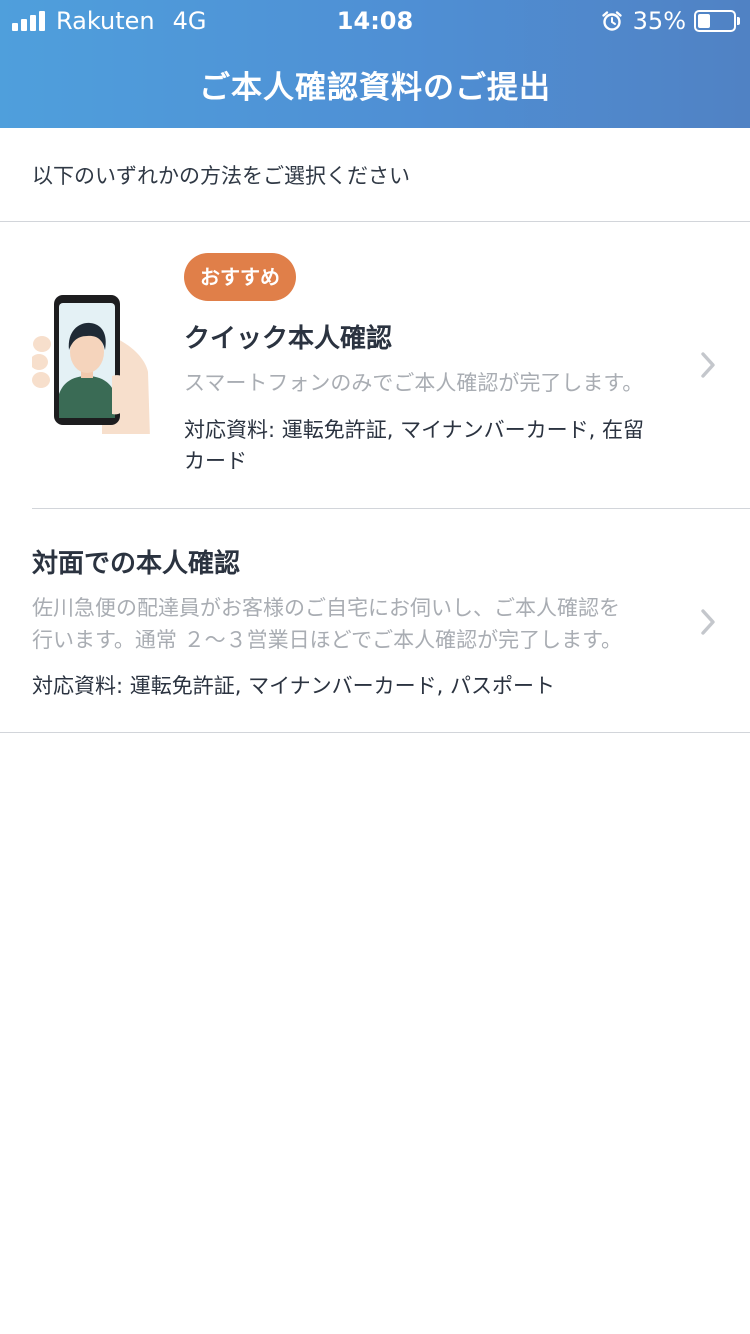 The height and width of the screenshot is (1334, 750). What do you see at coordinates (717, 21) in the screenshot?
I see `battery-icon` at bounding box center [717, 21].